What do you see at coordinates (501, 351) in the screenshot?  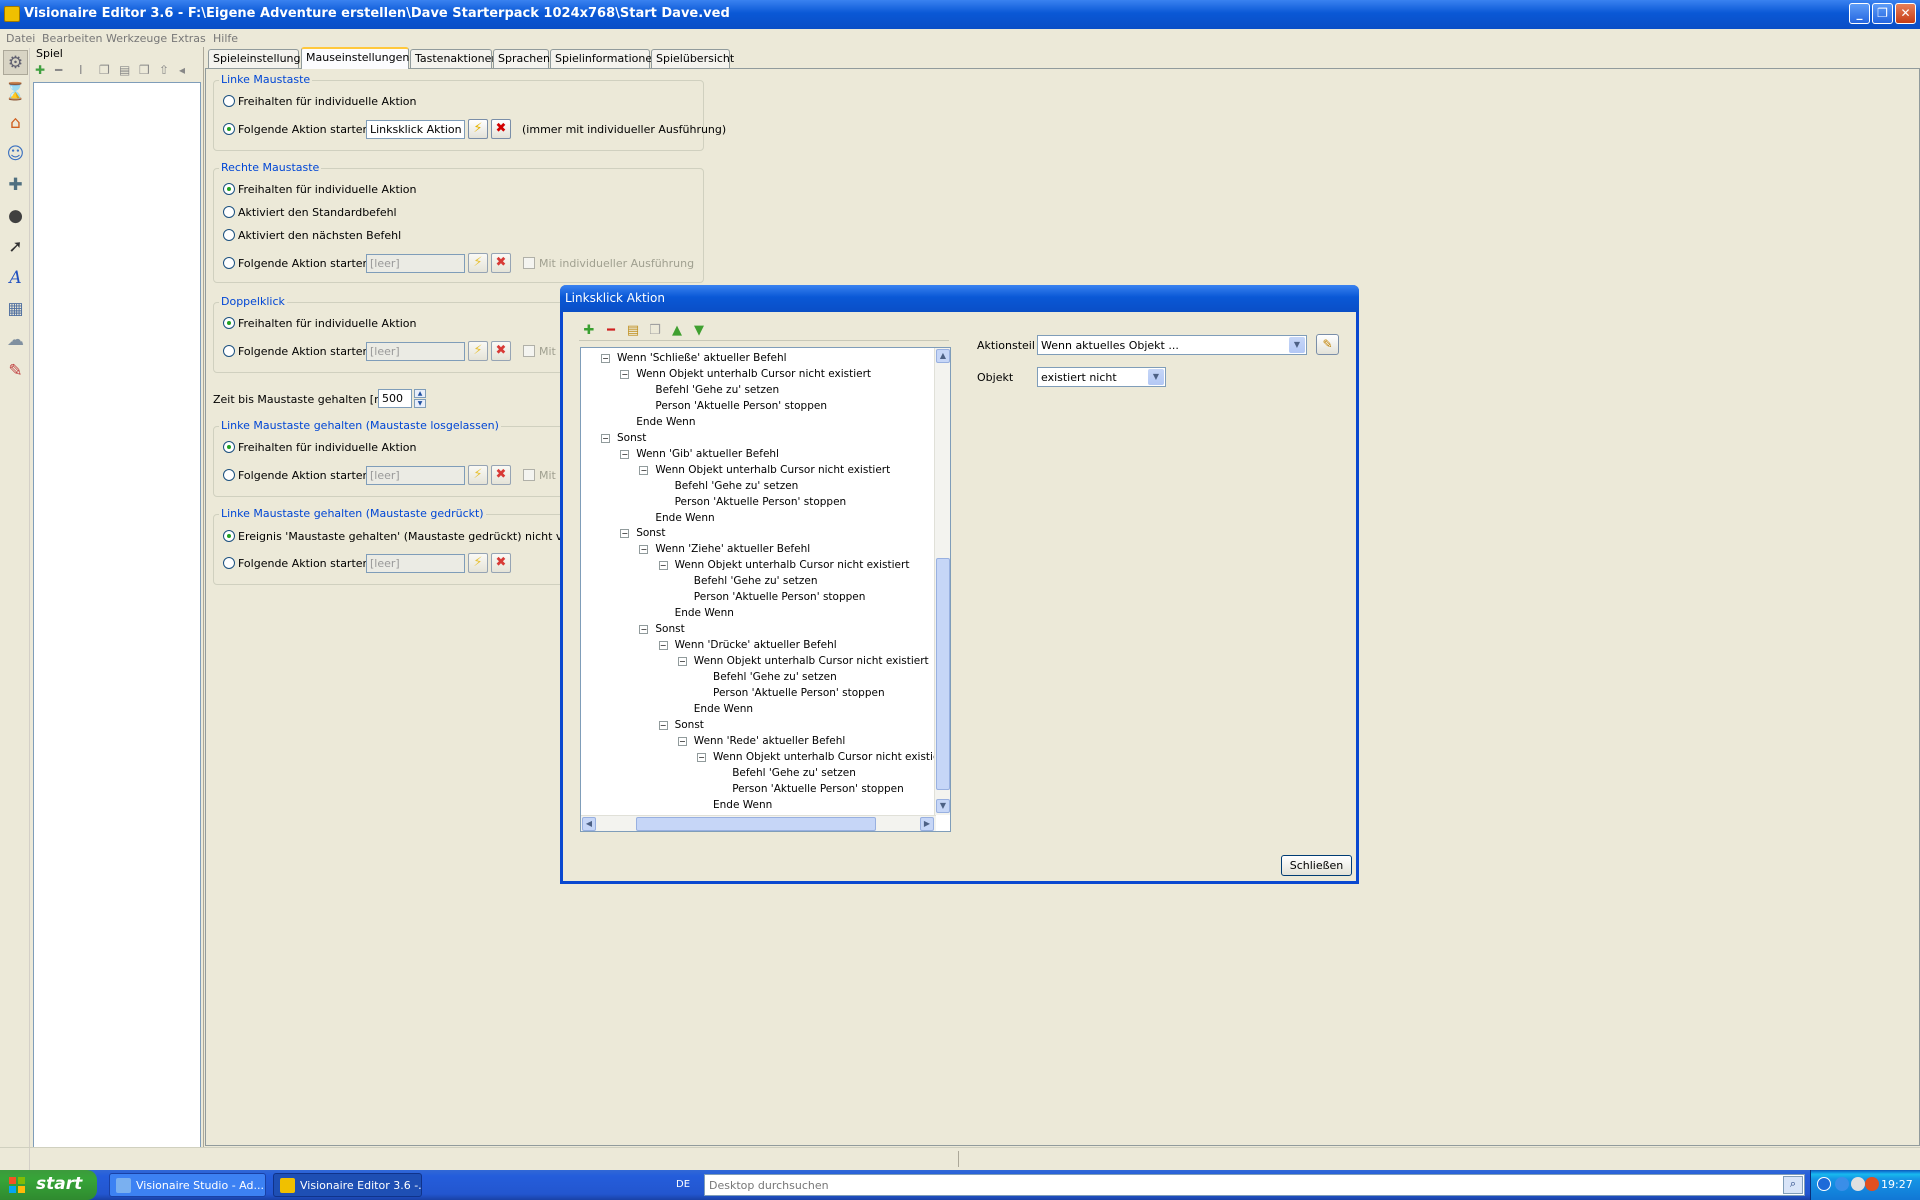 I see `double-clear-action-button: ✖` at bounding box center [501, 351].